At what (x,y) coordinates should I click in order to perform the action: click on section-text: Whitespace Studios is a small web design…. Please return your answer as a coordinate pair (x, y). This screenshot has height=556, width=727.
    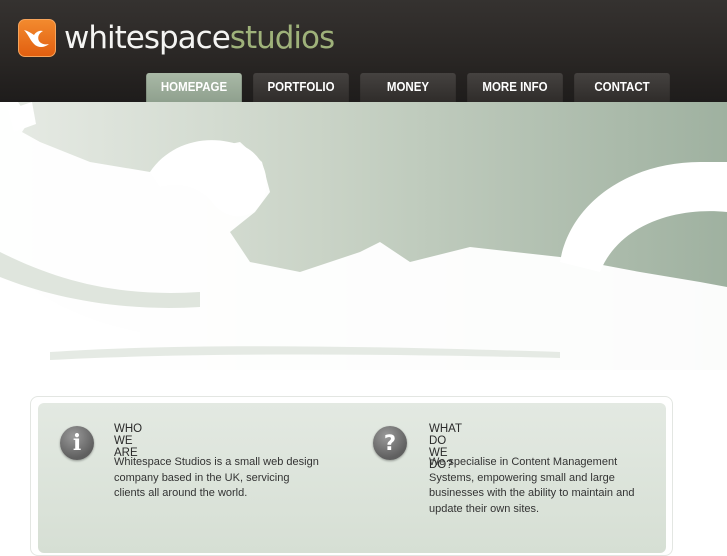
    Looking at the image, I should click on (221, 478).